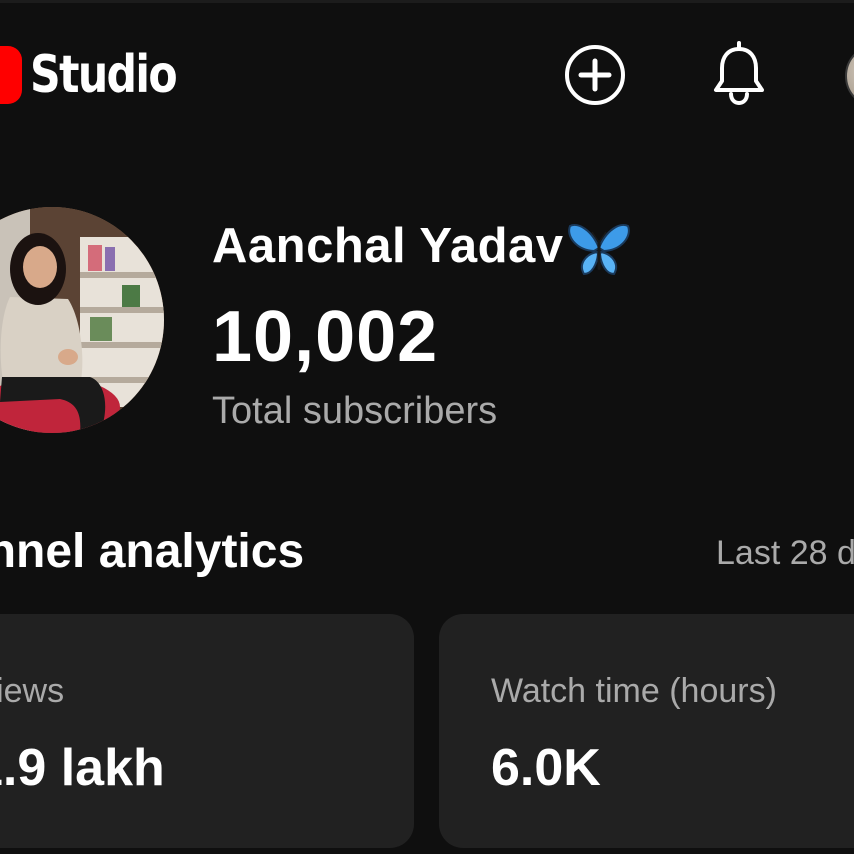  What do you see at coordinates (634, 691) in the screenshot?
I see `watch-time-label: Watch time (hours)` at bounding box center [634, 691].